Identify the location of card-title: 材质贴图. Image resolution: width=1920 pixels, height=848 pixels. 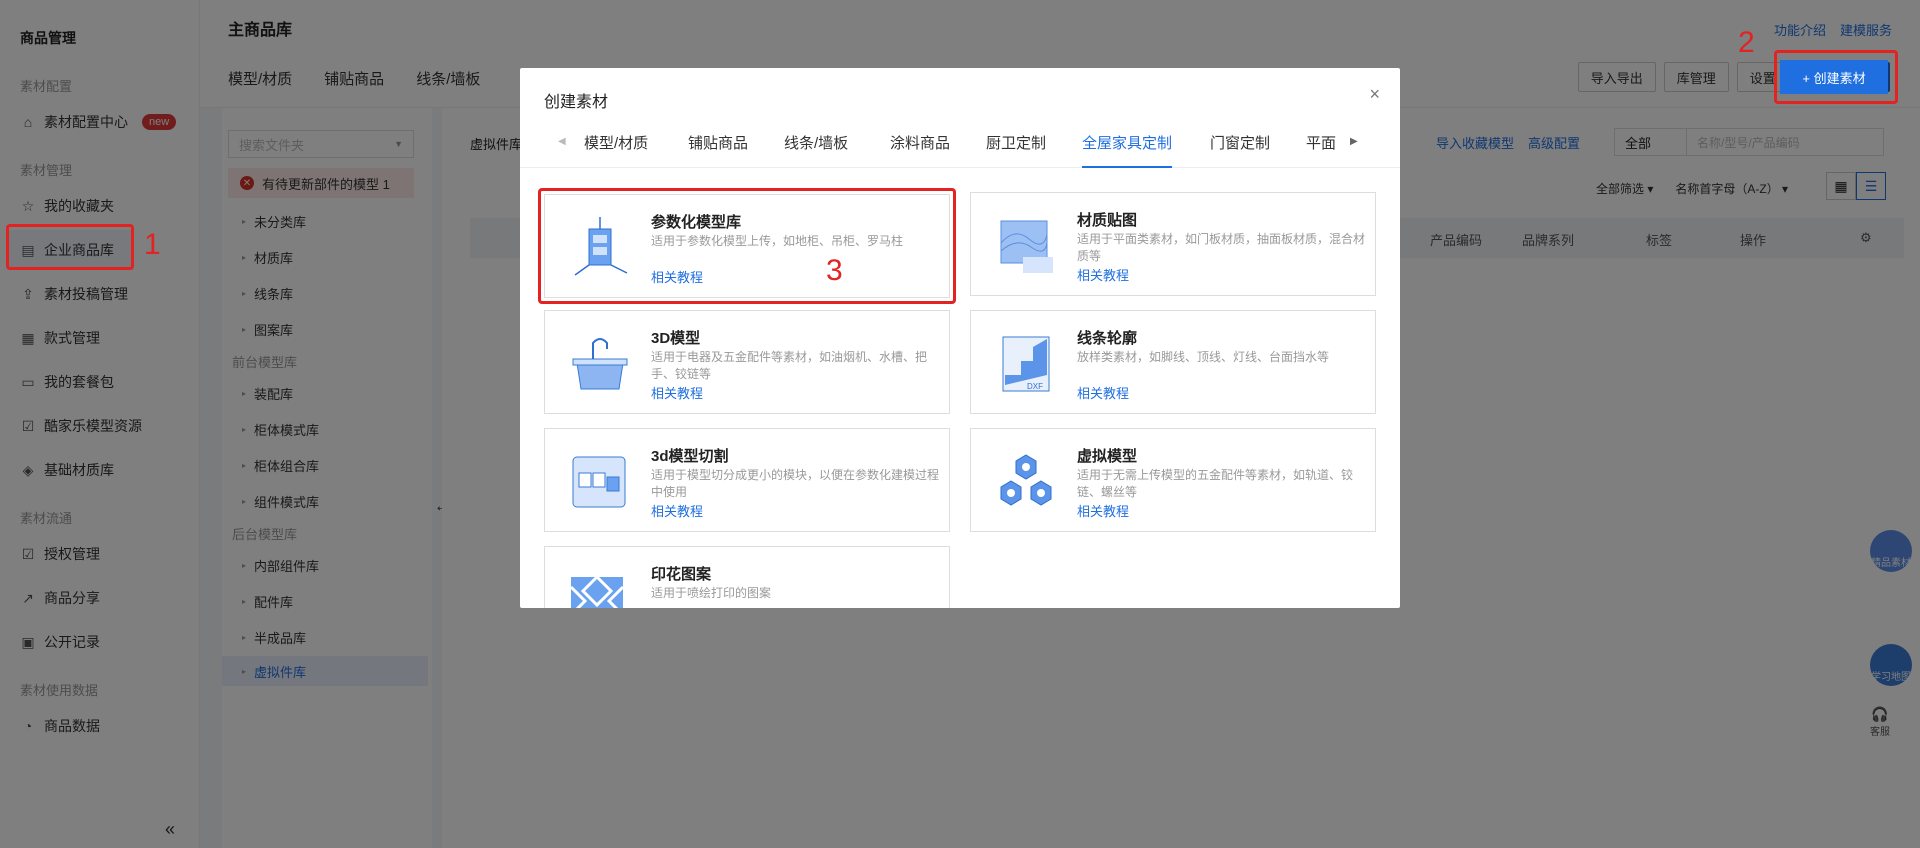
(1107, 220).